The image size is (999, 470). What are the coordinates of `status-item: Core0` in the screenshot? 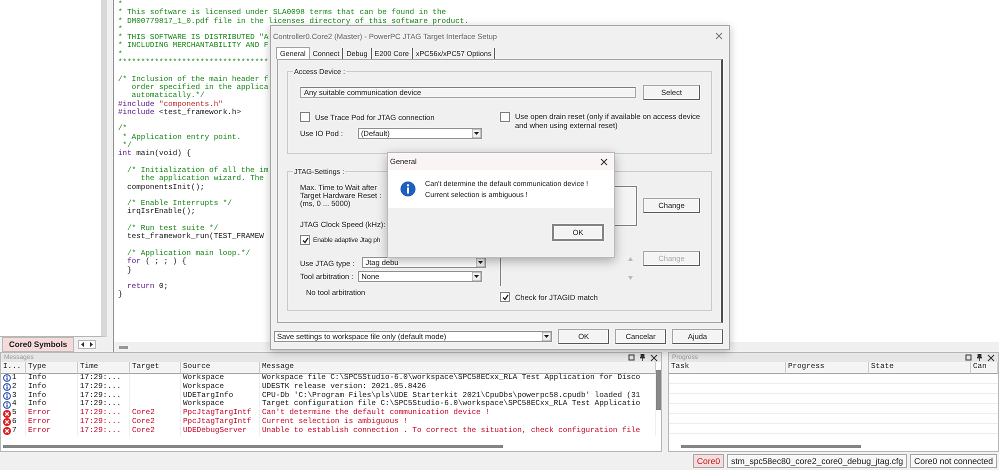 It's located at (708, 461).